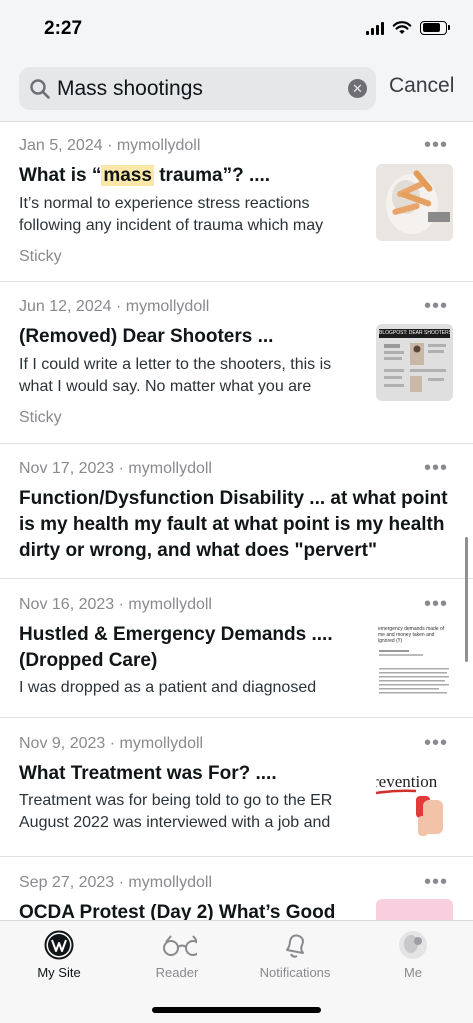 The height and width of the screenshot is (1023, 473). What do you see at coordinates (40, 89) in the screenshot?
I see `search-icon` at bounding box center [40, 89].